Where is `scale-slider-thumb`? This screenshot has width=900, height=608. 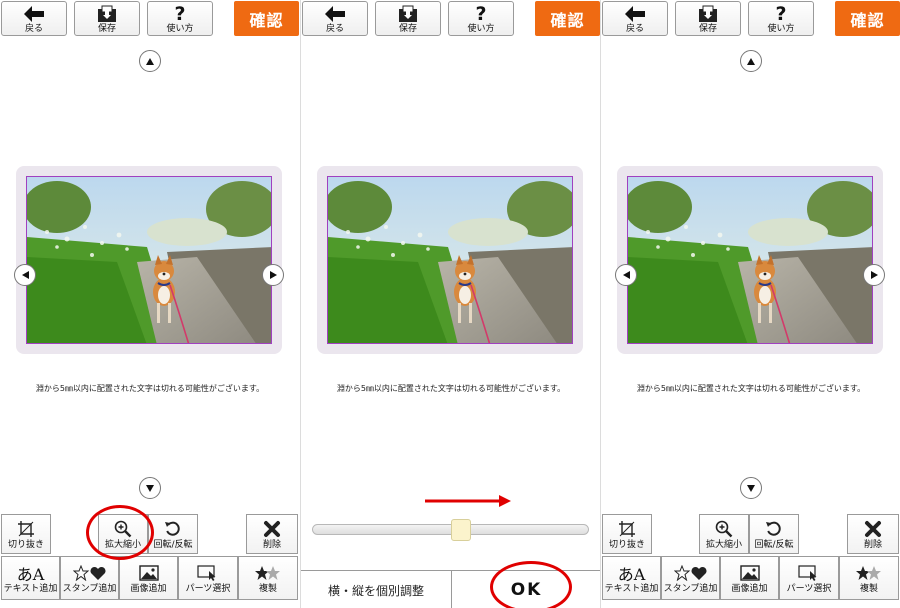 scale-slider-thumb is located at coordinates (460, 530).